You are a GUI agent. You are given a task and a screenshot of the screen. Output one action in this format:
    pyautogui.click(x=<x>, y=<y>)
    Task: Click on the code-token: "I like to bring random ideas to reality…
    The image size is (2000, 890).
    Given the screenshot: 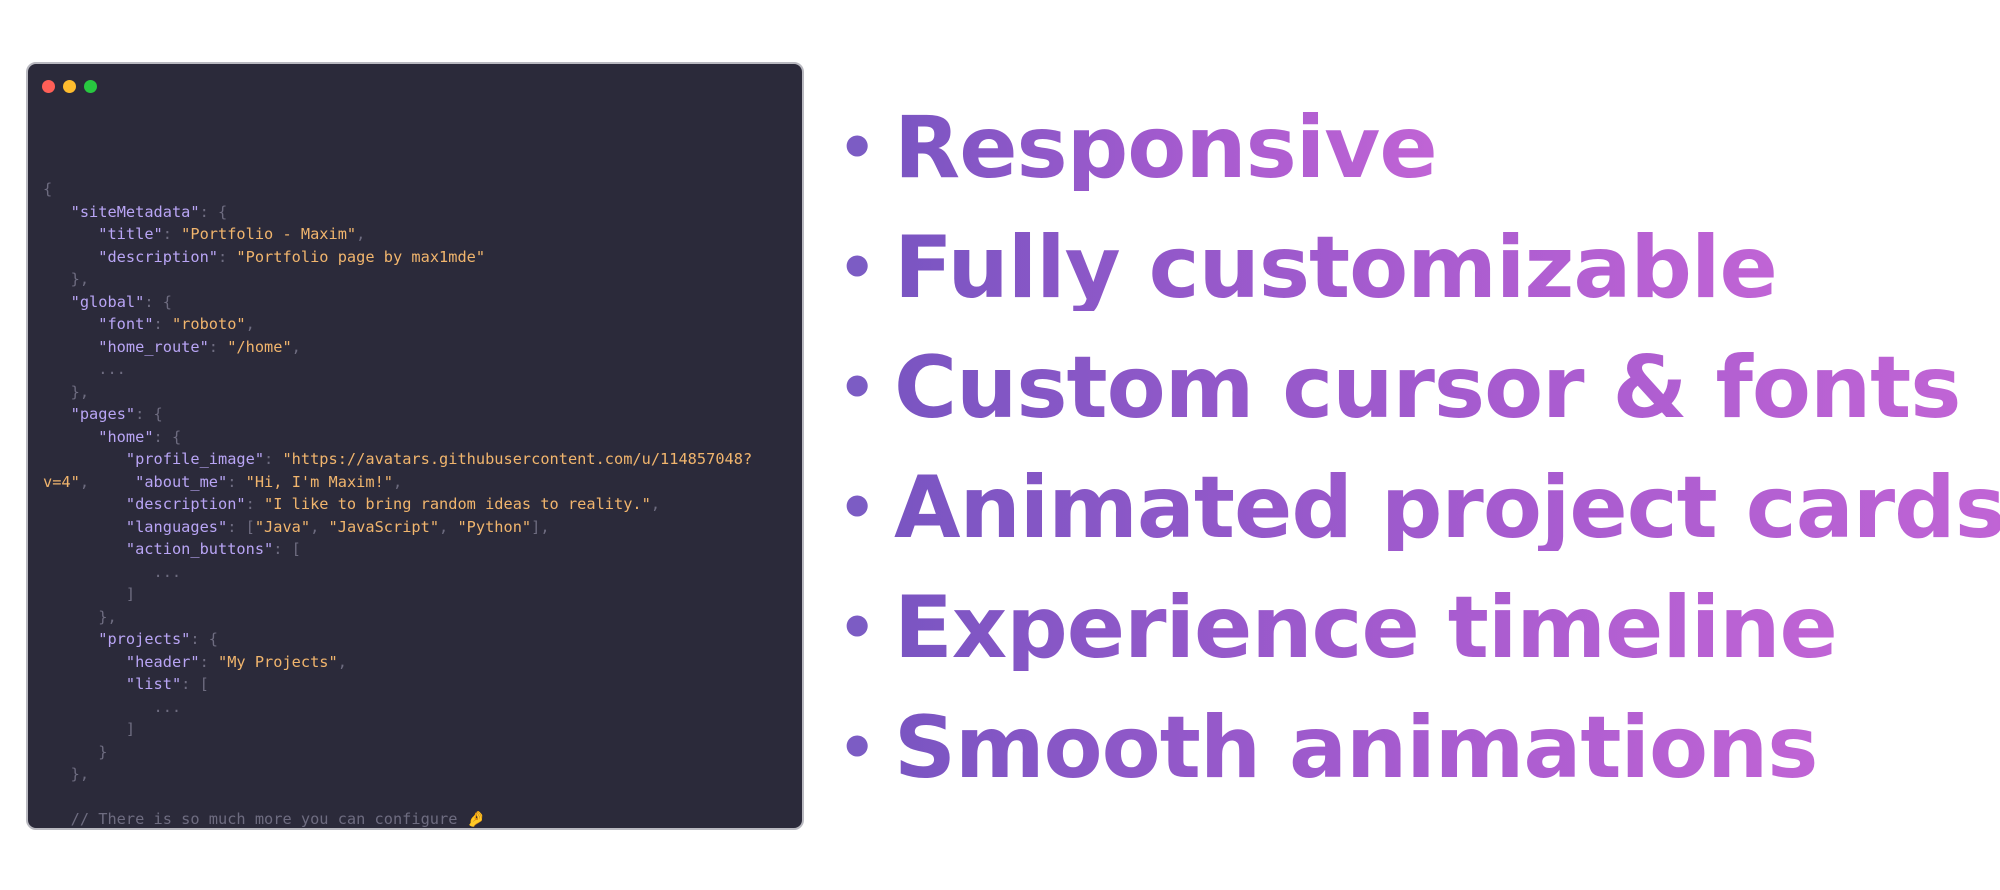 What is the action you would take?
    pyautogui.click(x=457, y=504)
    